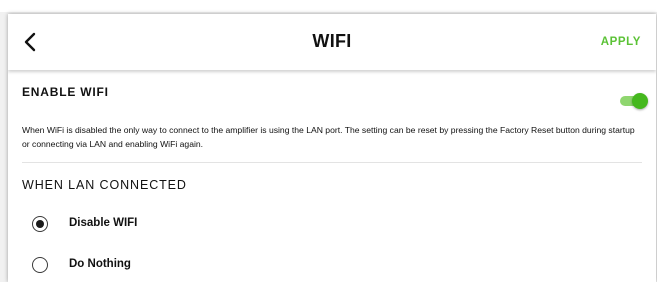 This screenshot has width=657, height=282. I want to click on option-label: Do Nothing, so click(100, 264).